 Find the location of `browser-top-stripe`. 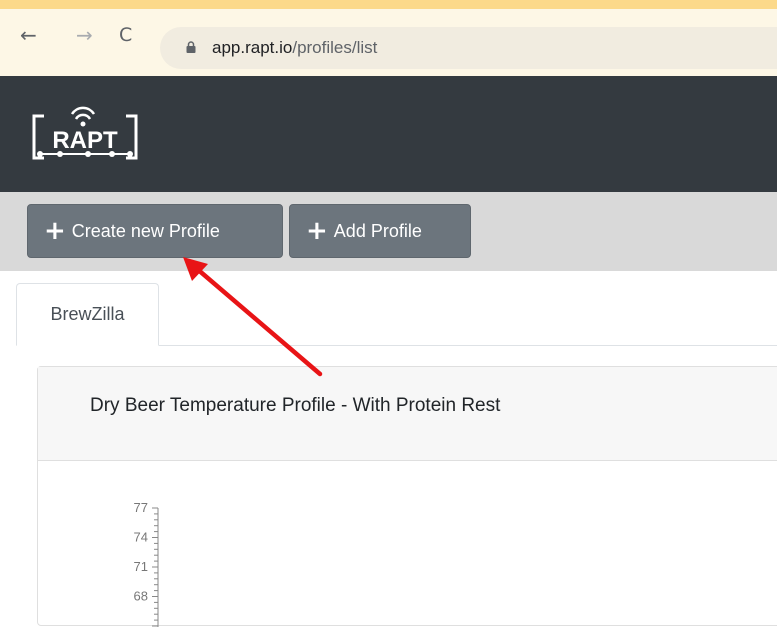

browser-top-stripe is located at coordinates (388, 4).